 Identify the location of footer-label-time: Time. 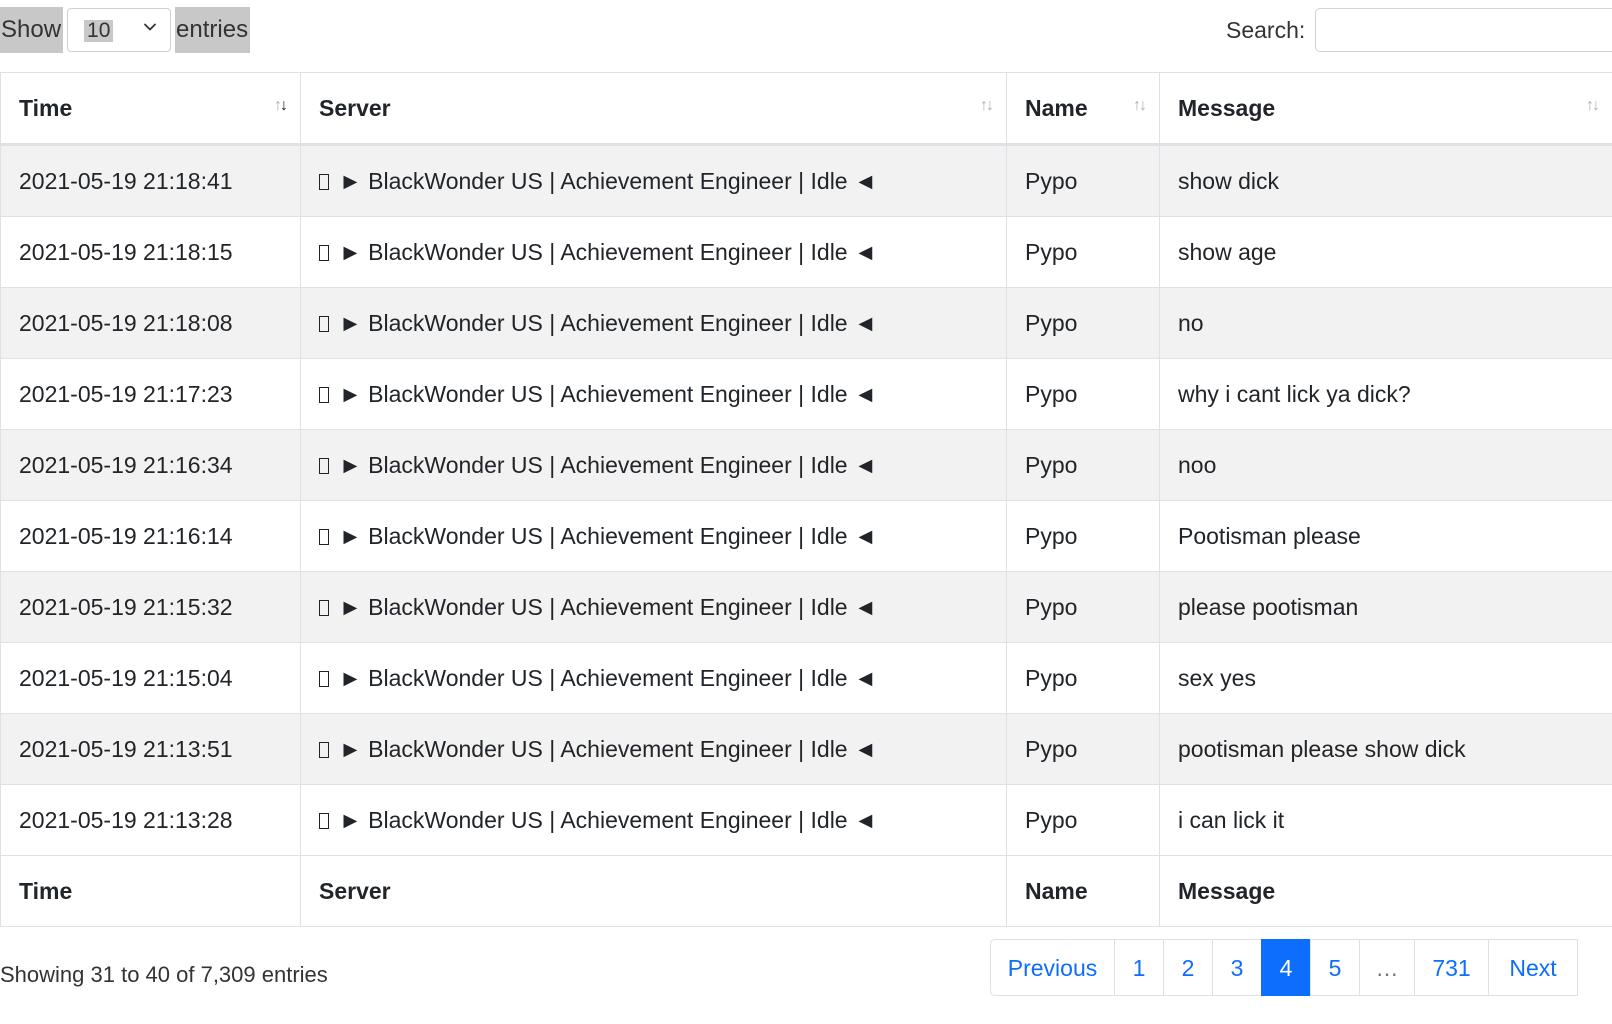
(150, 891).